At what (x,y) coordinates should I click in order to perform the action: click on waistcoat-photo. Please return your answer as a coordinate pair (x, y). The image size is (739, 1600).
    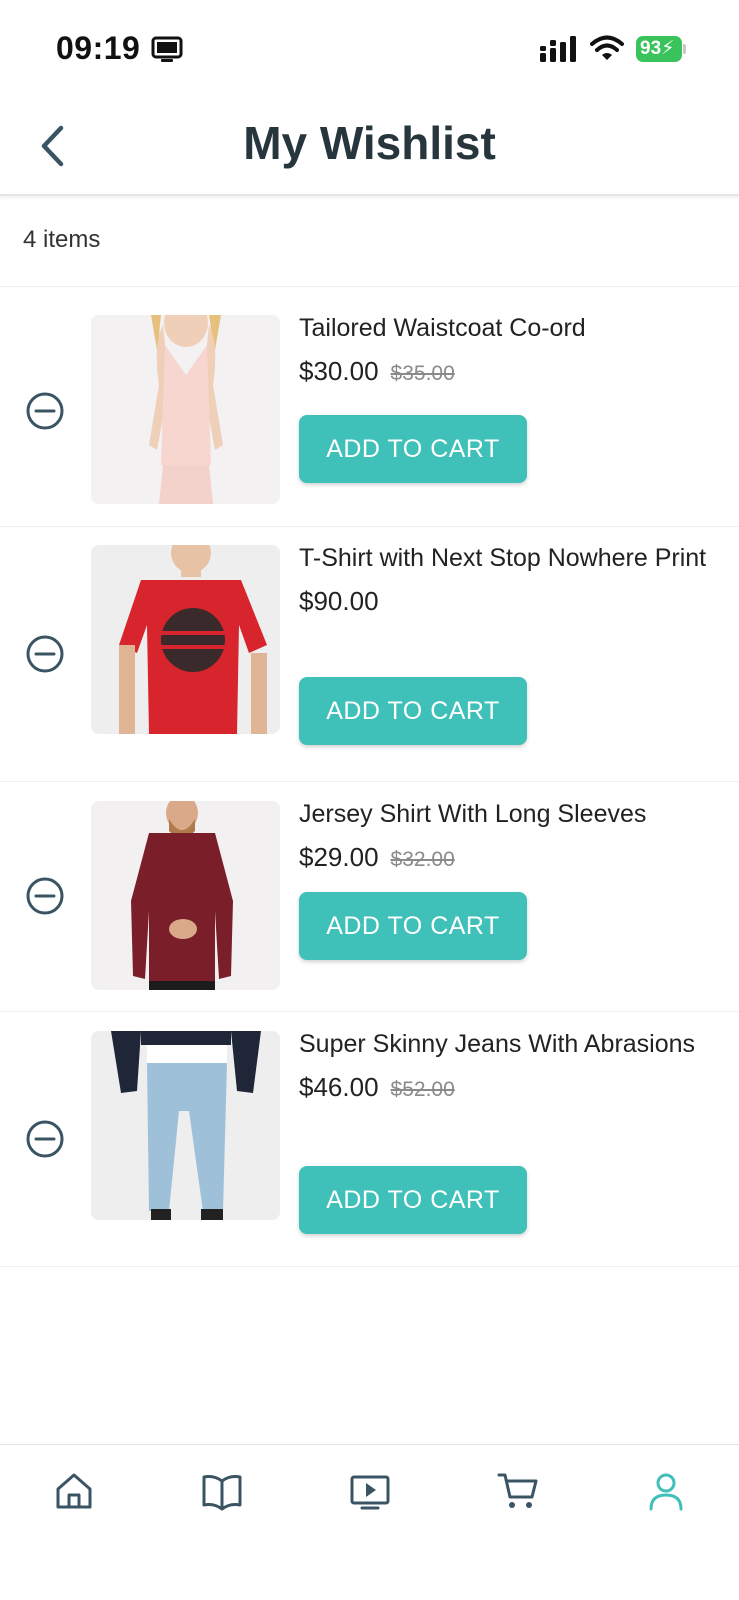
    Looking at the image, I should click on (185, 409).